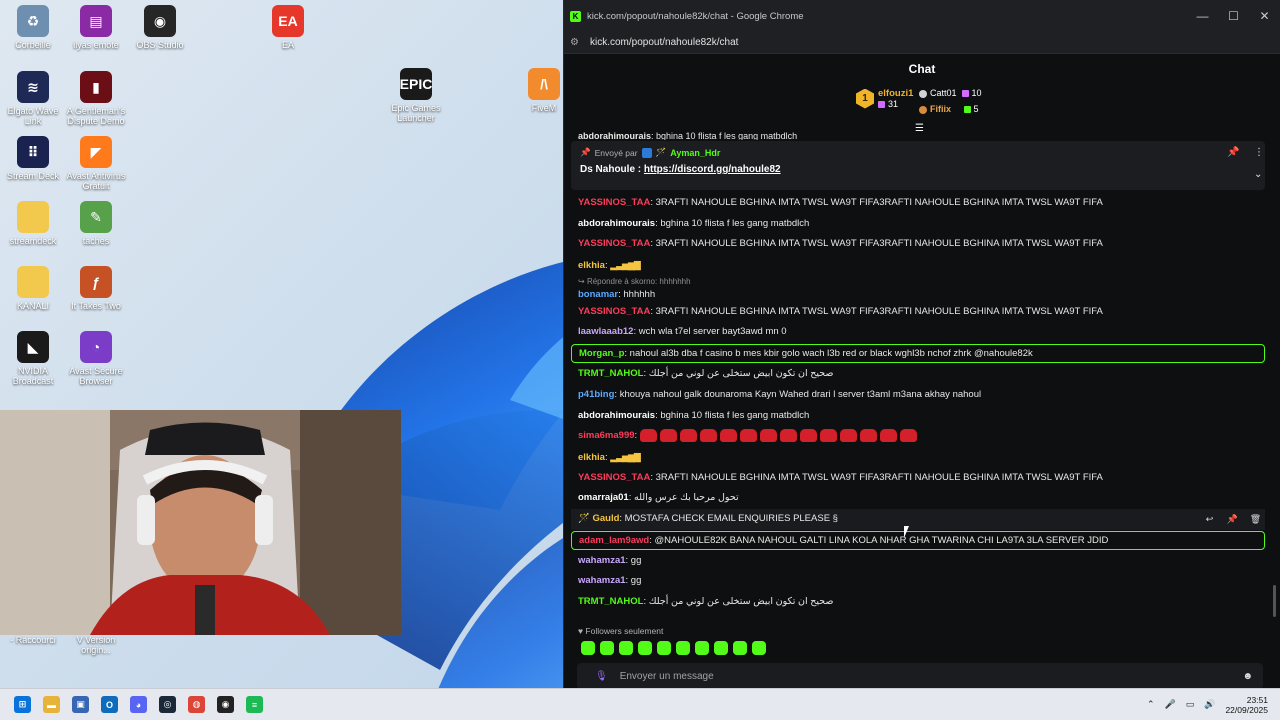  Describe the element at coordinates (288, 27) in the screenshot. I see `desktop-icon: EA EA` at that location.